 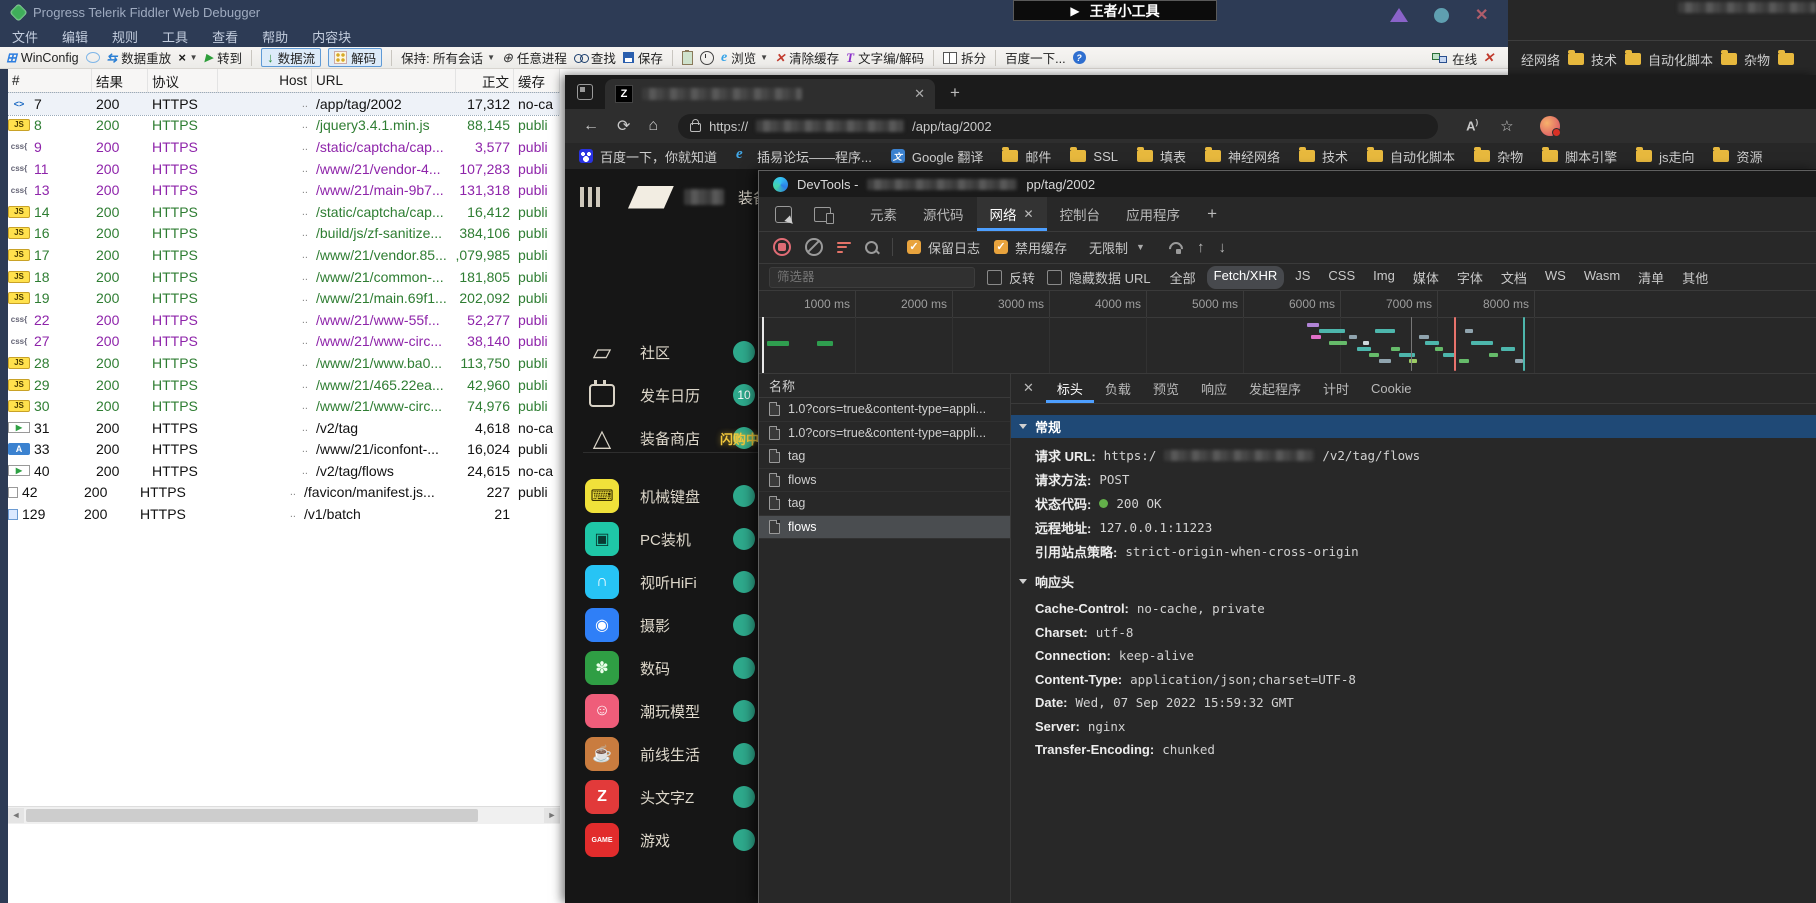 What do you see at coordinates (1651, 277) in the screenshot?
I see `filter-pill: 清单` at bounding box center [1651, 277].